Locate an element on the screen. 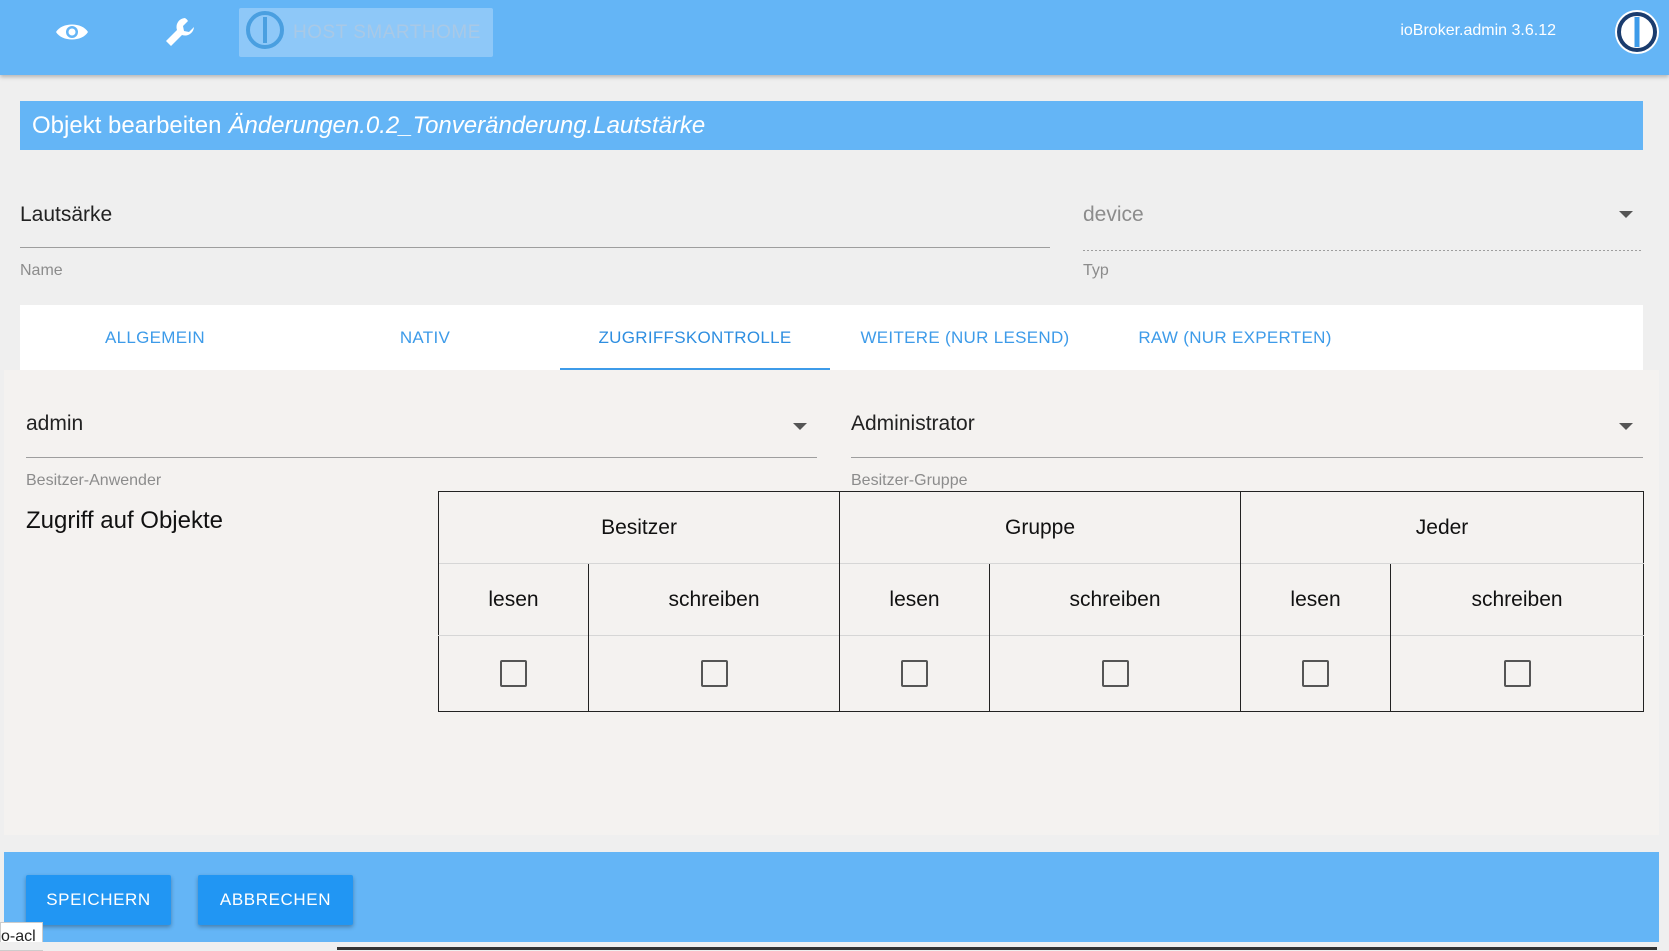 The width and height of the screenshot is (1669, 951). name-field: Lautsärke Name is located at coordinates (535, 243).